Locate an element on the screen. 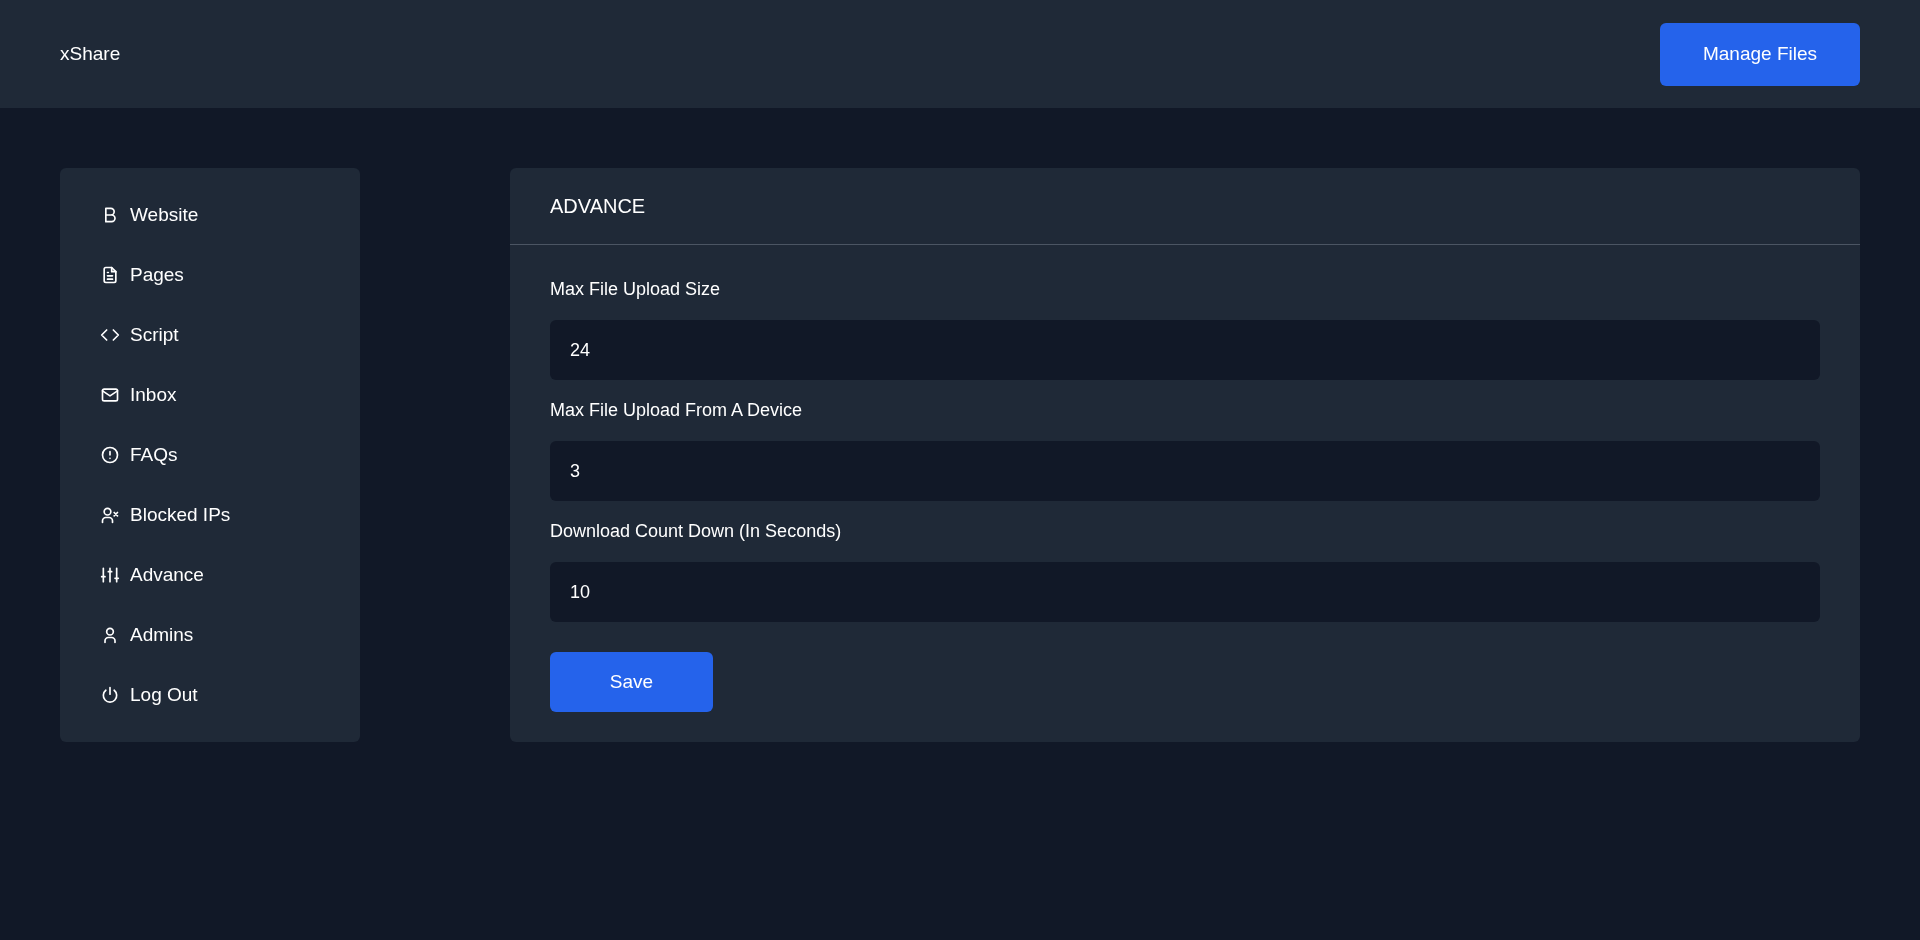 The height and width of the screenshot is (940, 1920). logo-text: xShare is located at coordinates (90, 54).